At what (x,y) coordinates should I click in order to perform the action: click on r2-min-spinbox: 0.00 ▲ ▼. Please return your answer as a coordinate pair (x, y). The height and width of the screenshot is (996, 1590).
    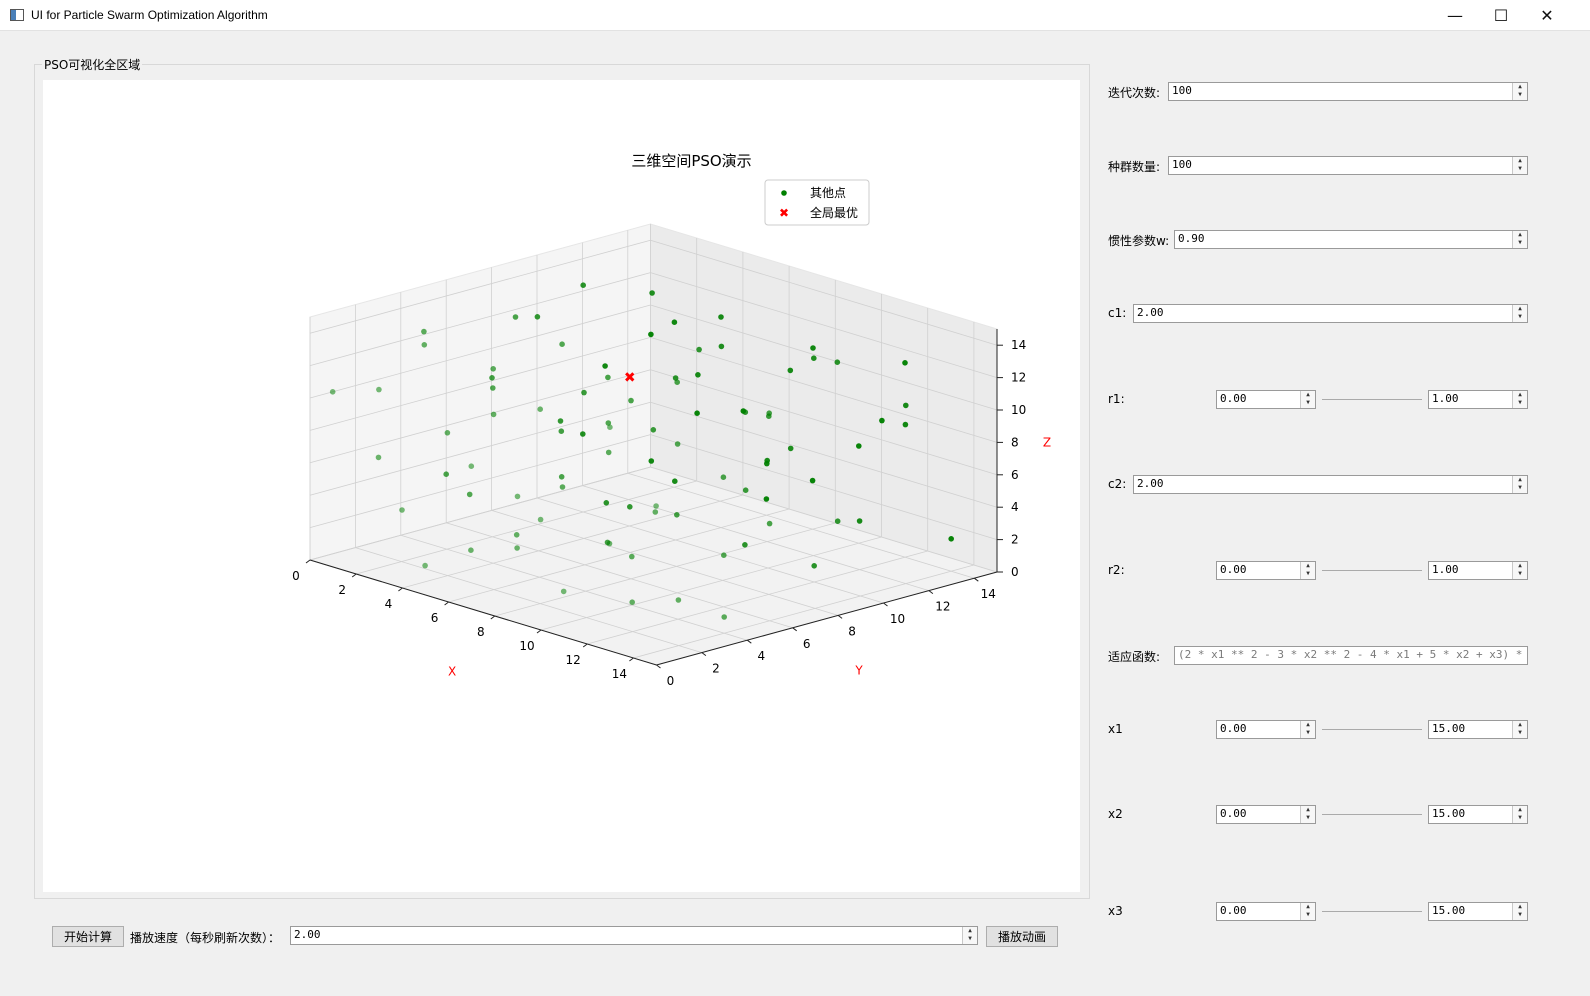
    Looking at the image, I should click on (1266, 570).